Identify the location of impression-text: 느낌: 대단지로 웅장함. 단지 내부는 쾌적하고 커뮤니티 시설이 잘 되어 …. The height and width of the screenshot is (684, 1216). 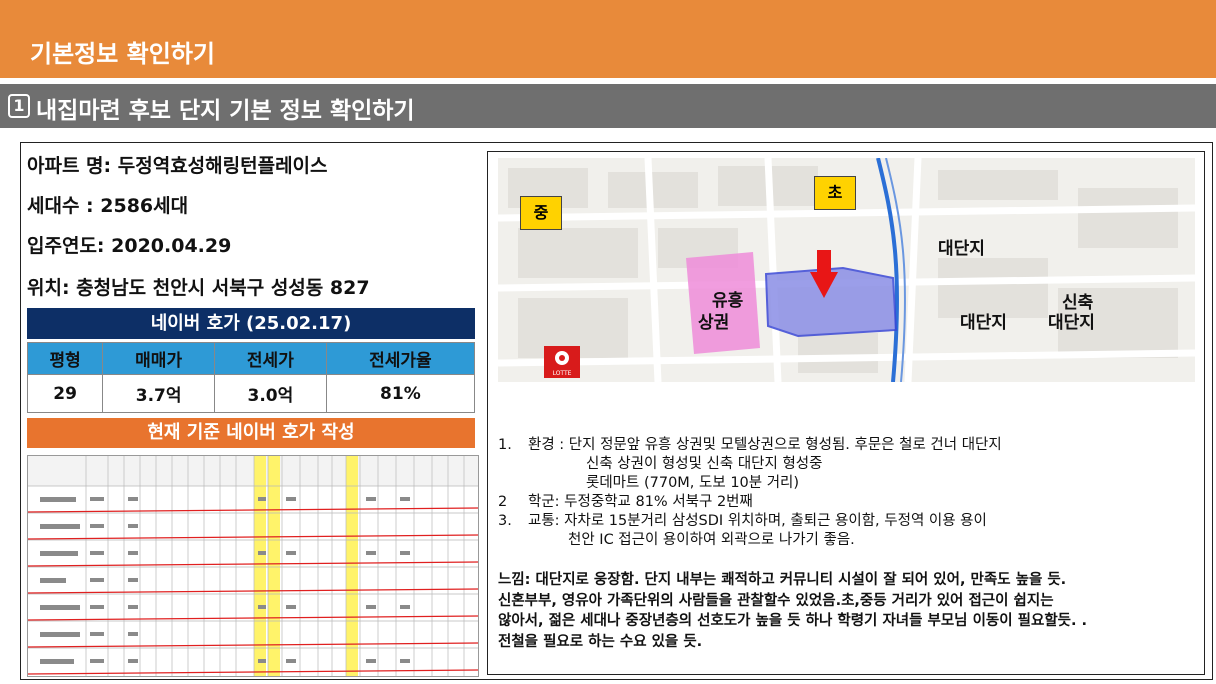
(848, 611).